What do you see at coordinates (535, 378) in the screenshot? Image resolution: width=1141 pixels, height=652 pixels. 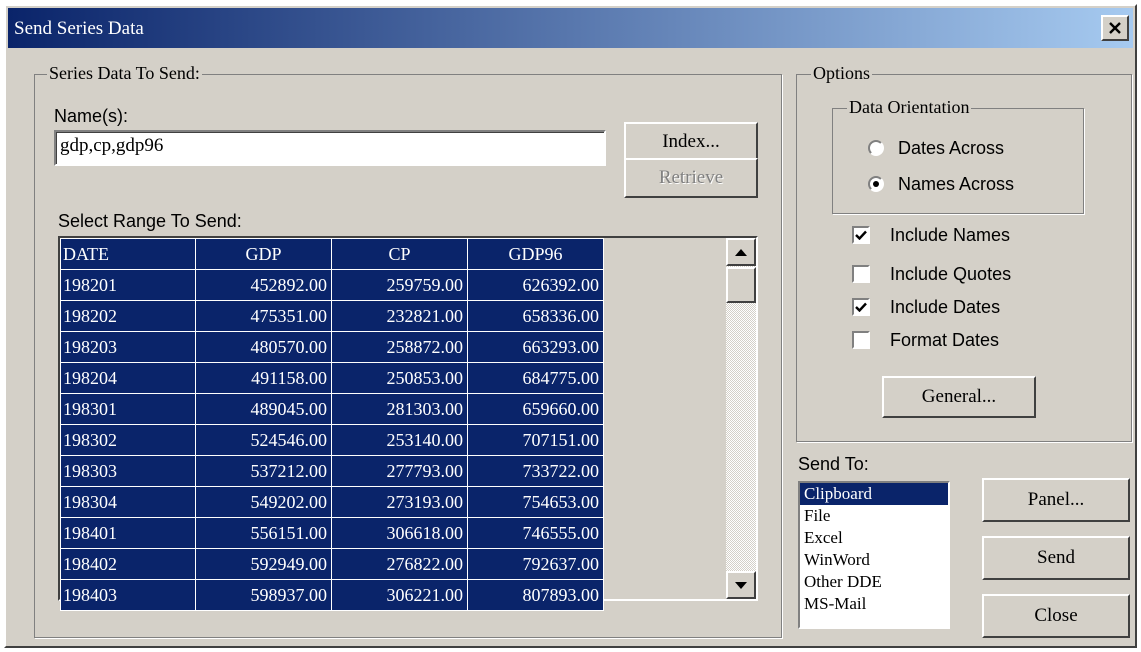 I see `value-cell: 684775.00` at bounding box center [535, 378].